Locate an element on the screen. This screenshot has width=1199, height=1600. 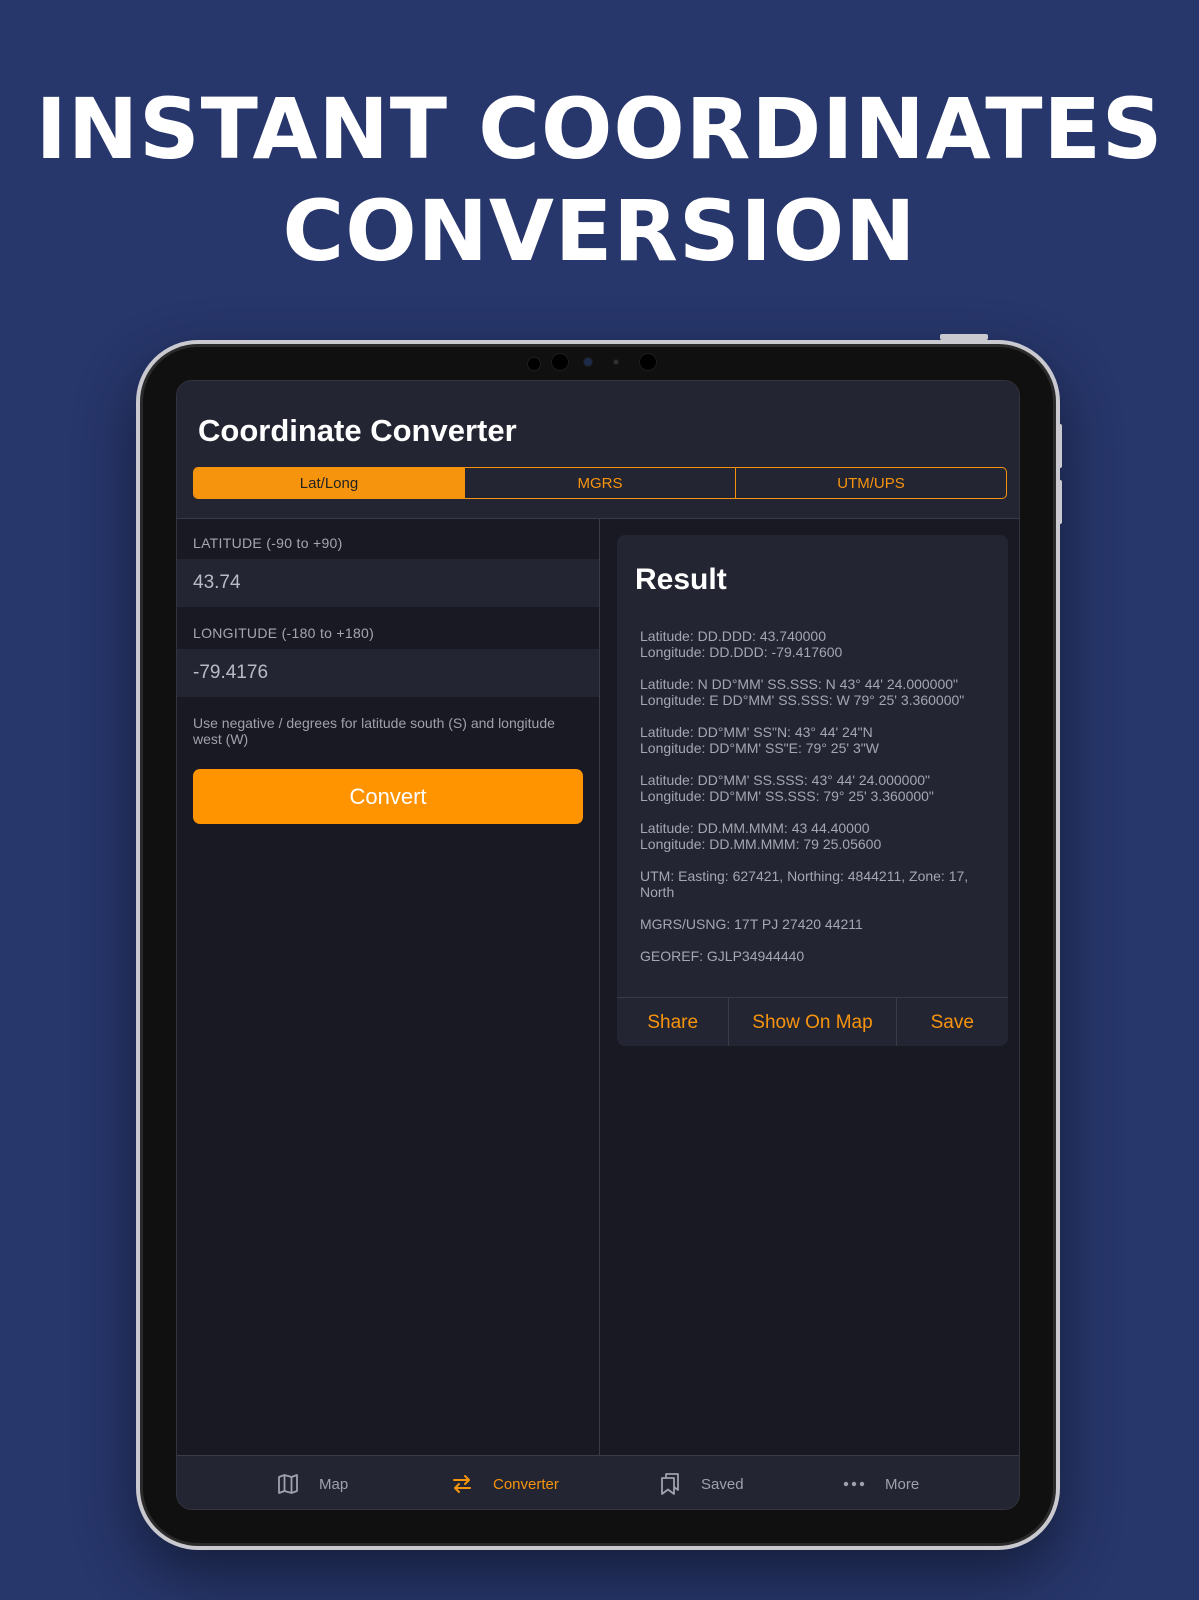
latitude-label: LATITUDE (-90 to +90) is located at coordinates (268, 543).